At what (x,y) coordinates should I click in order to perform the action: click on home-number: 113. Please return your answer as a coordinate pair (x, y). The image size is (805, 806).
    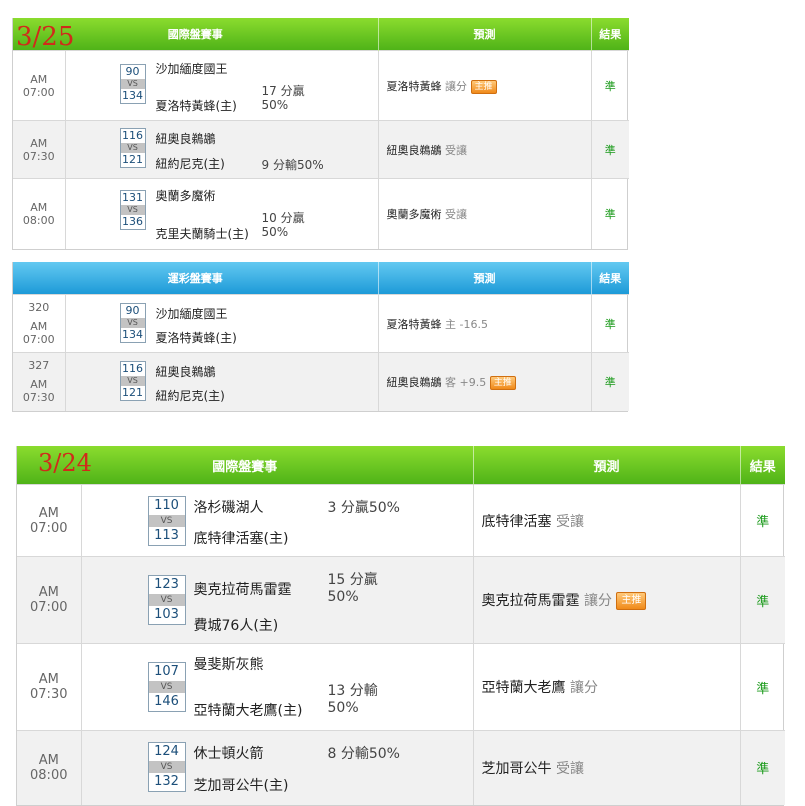
    Looking at the image, I should click on (166, 535).